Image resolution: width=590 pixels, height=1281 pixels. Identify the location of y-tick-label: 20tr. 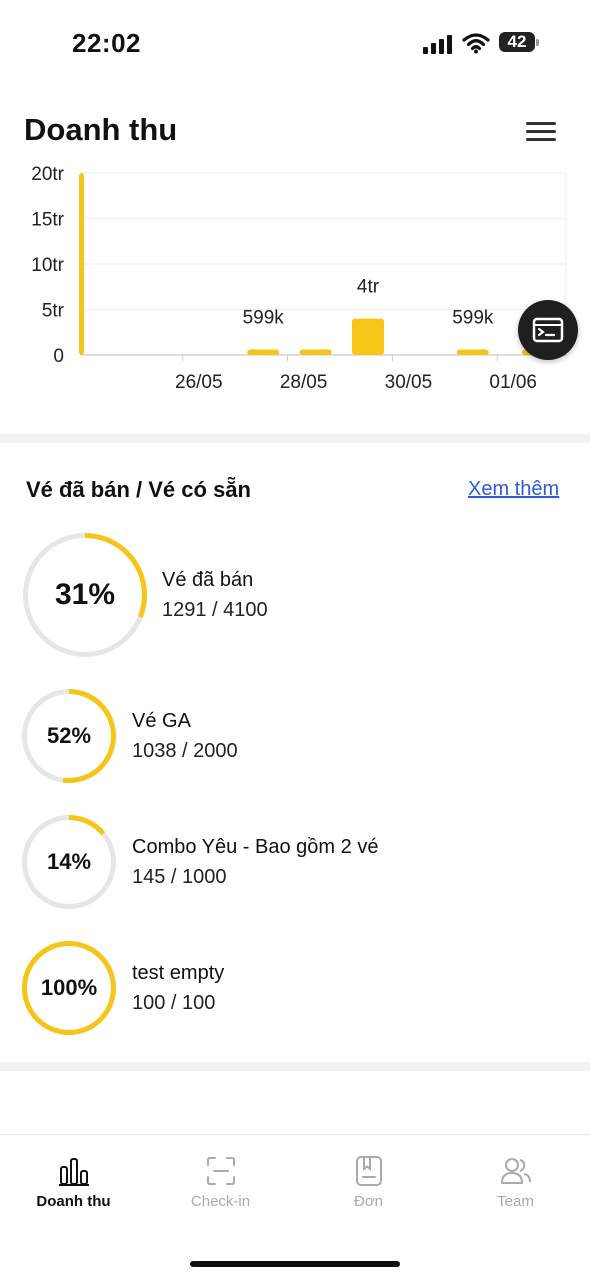
(47, 175).